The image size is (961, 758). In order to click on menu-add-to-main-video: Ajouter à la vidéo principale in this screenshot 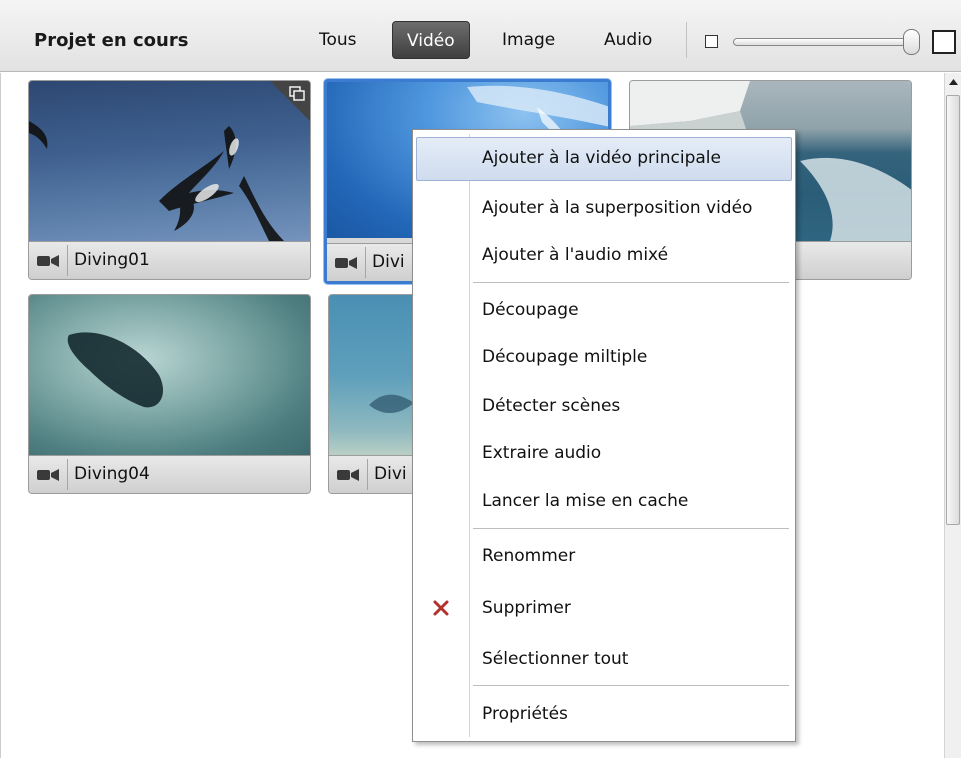, I will do `click(604, 159)`.